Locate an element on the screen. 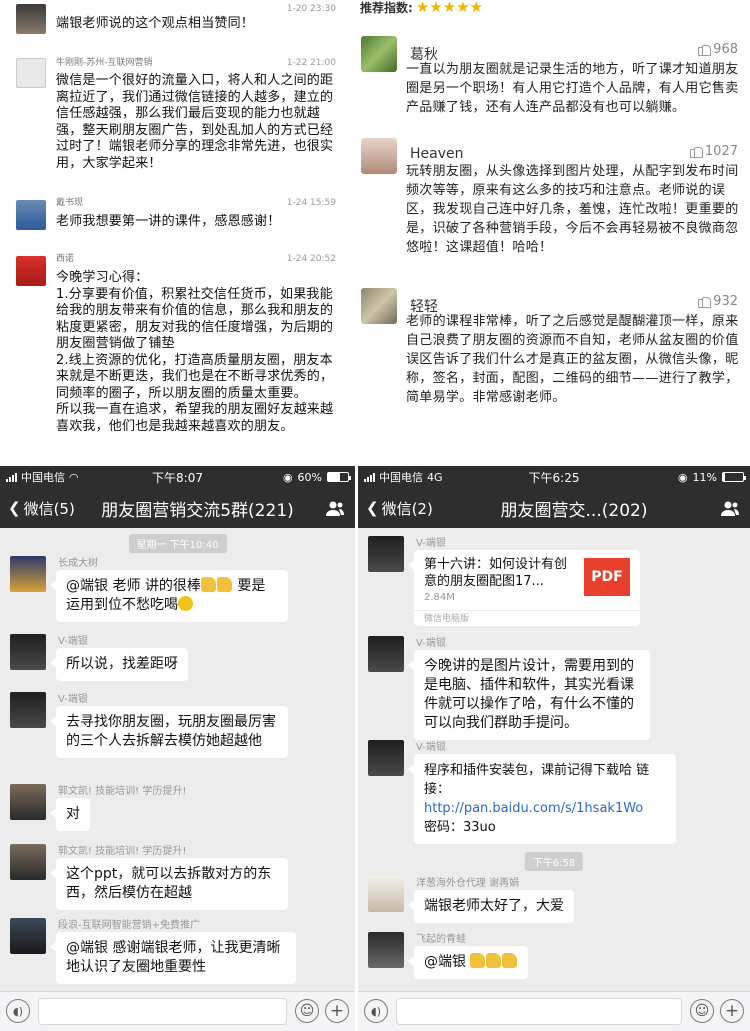  star-rating-icon: ★★★★★ is located at coordinates (449, 8).